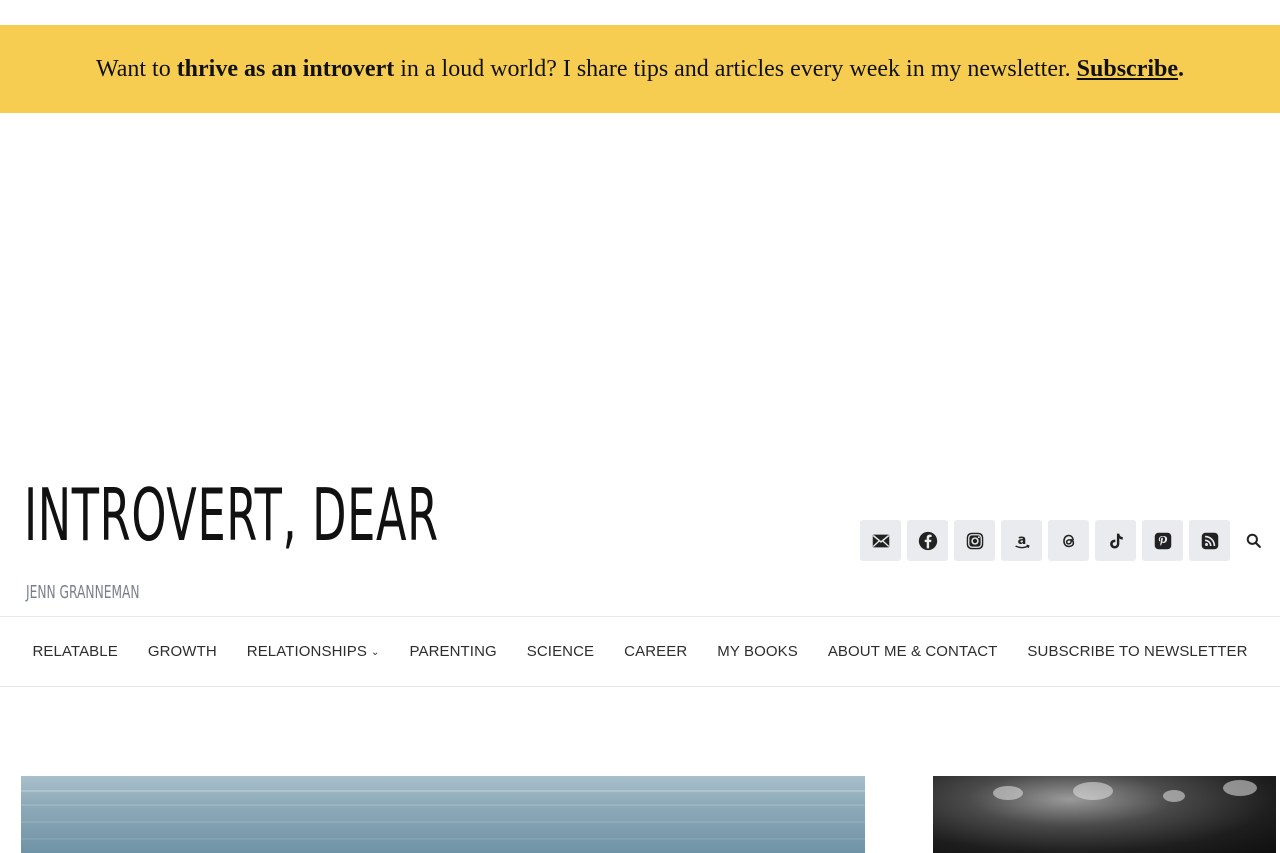  Describe the element at coordinates (306, 651) in the screenshot. I see `nav-item-label: RELATIONSHIPS` at that location.